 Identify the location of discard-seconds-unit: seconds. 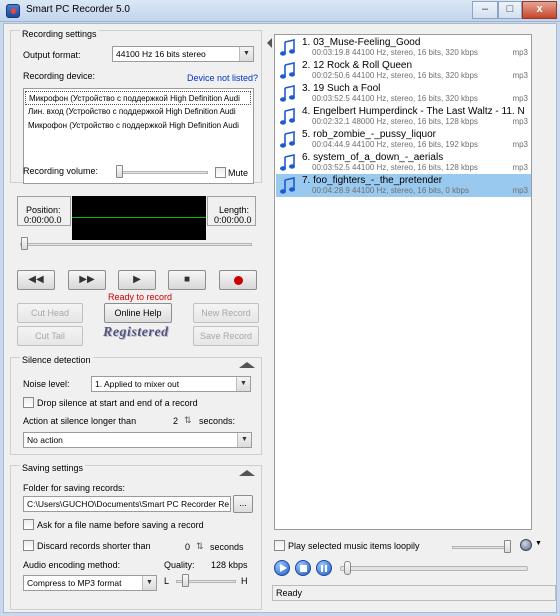
(227, 547).